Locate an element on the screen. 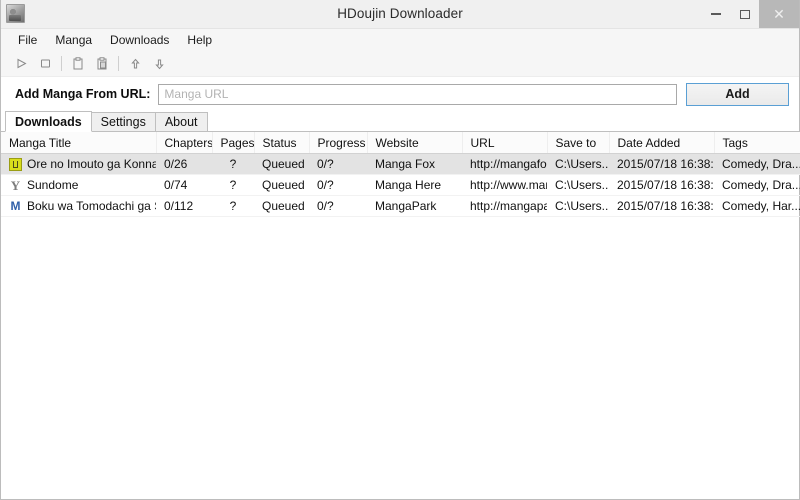 This screenshot has height=500, width=800. add-button: Add is located at coordinates (737, 94).